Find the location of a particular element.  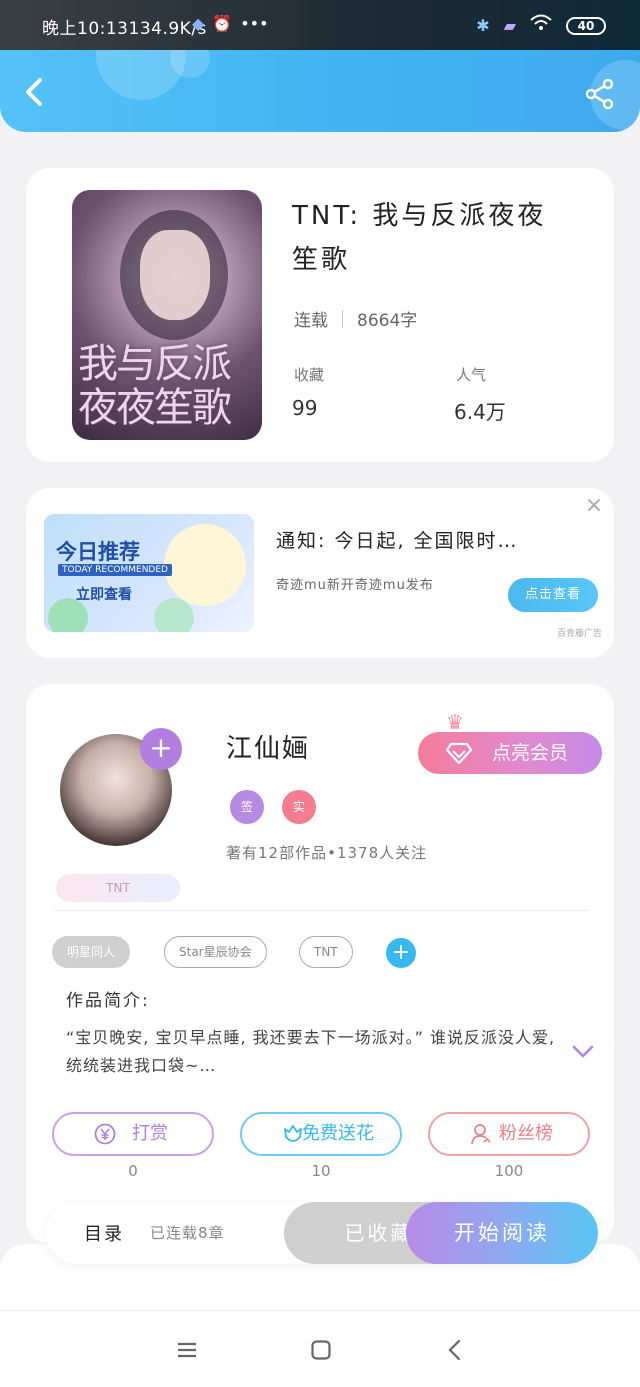

read-bar: 目录 已连载8章 已收藏 开始阅读 is located at coordinates (322, 1233).